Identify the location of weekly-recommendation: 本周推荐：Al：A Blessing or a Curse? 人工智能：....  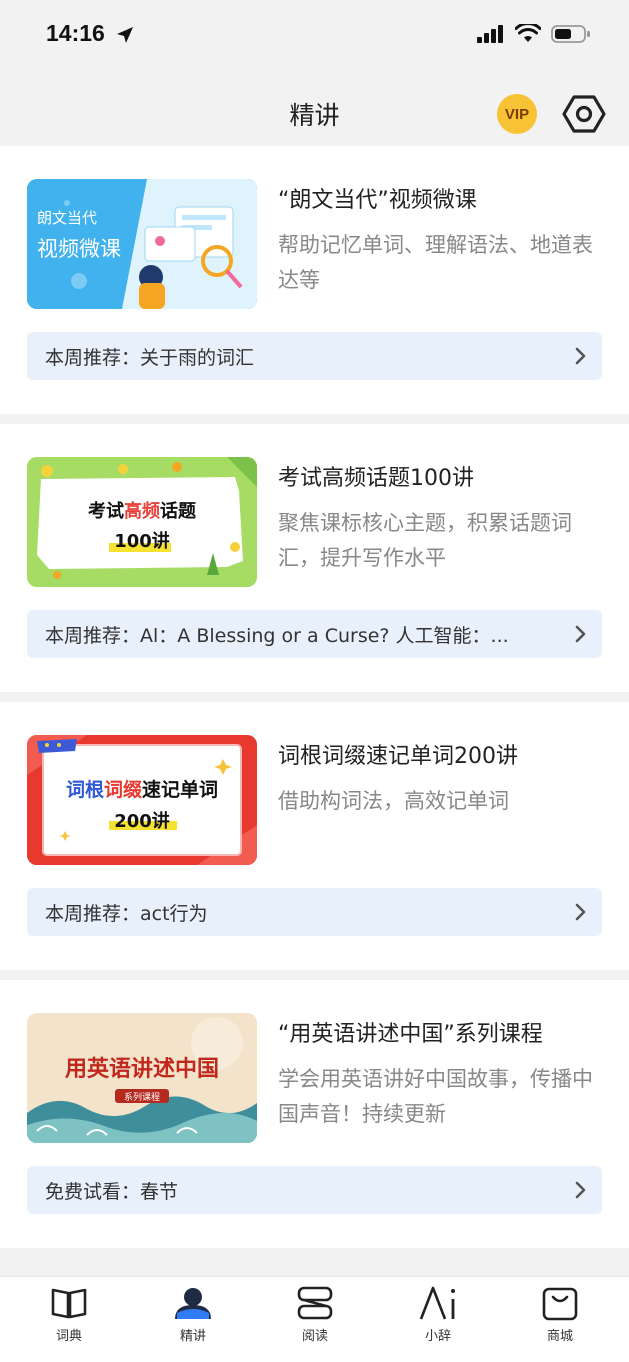
(314, 634).